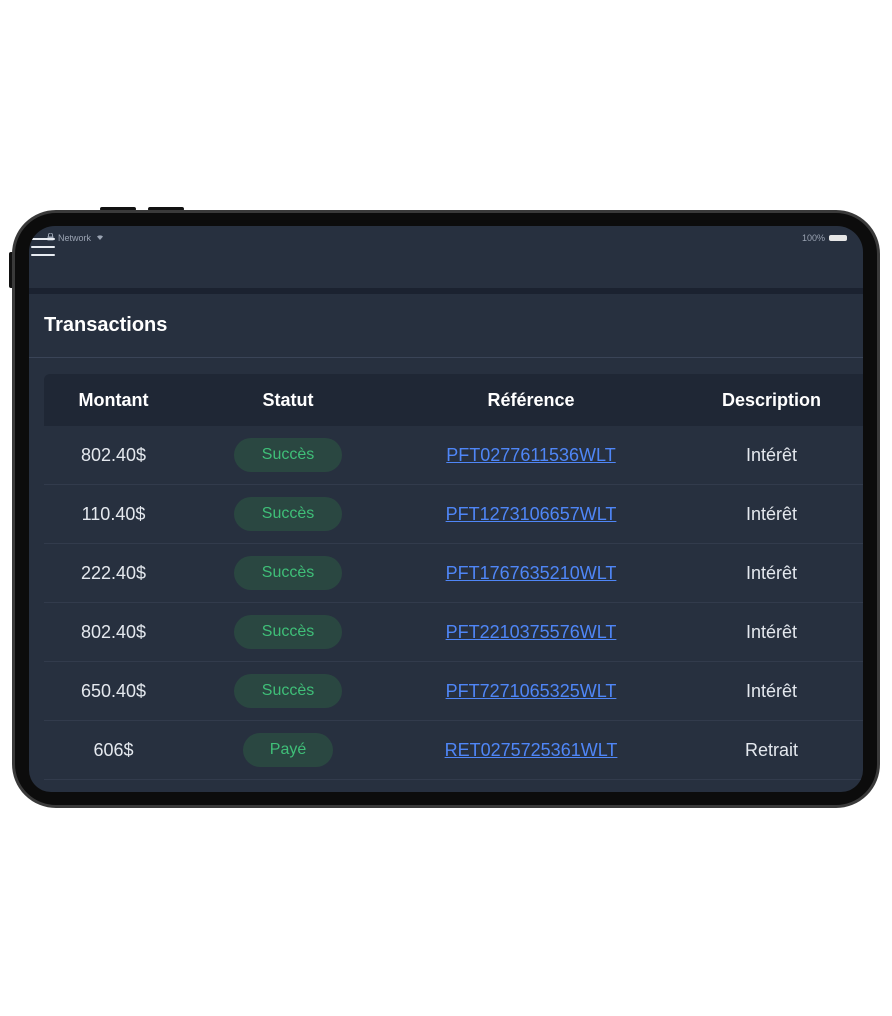 The height and width of the screenshot is (1016, 892). I want to click on hamburger-menu-icon, so click(43, 247).